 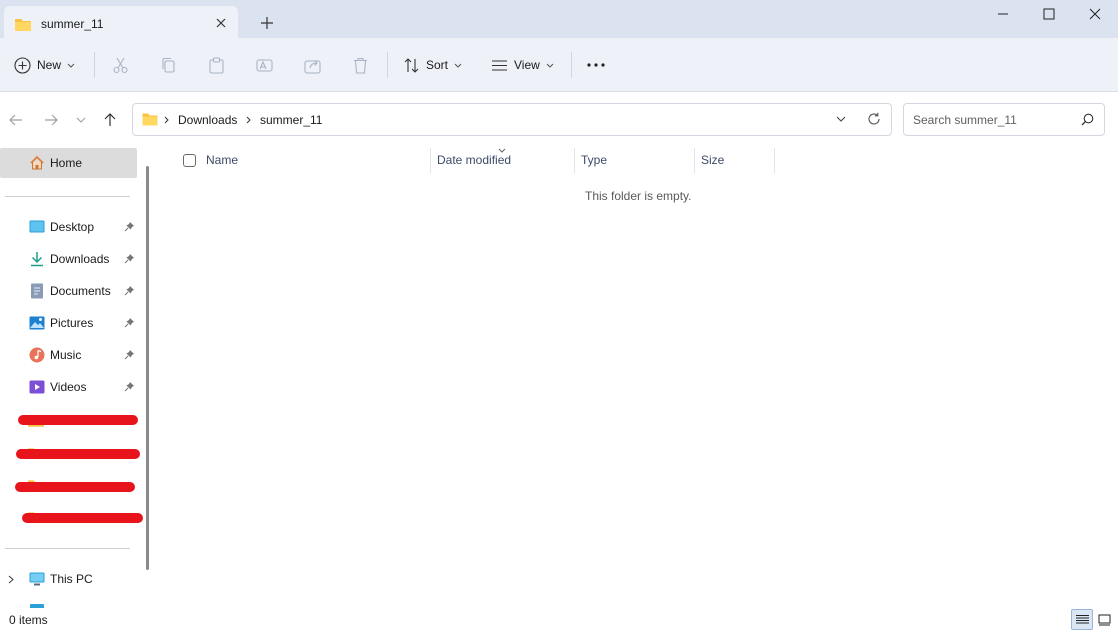 What do you see at coordinates (44, 65) in the screenshot?
I see `new-button: New` at bounding box center [44, 65].